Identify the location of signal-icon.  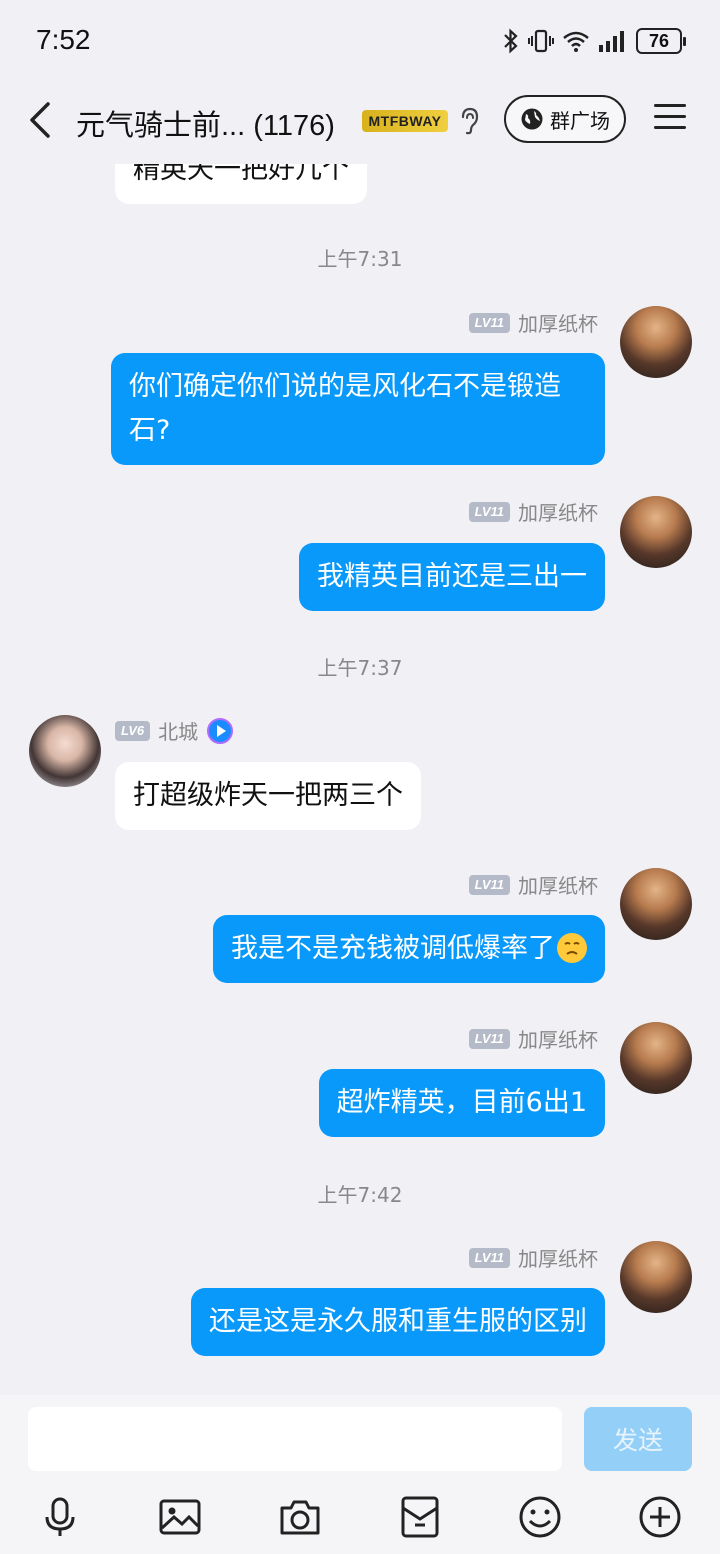
(611, 41).